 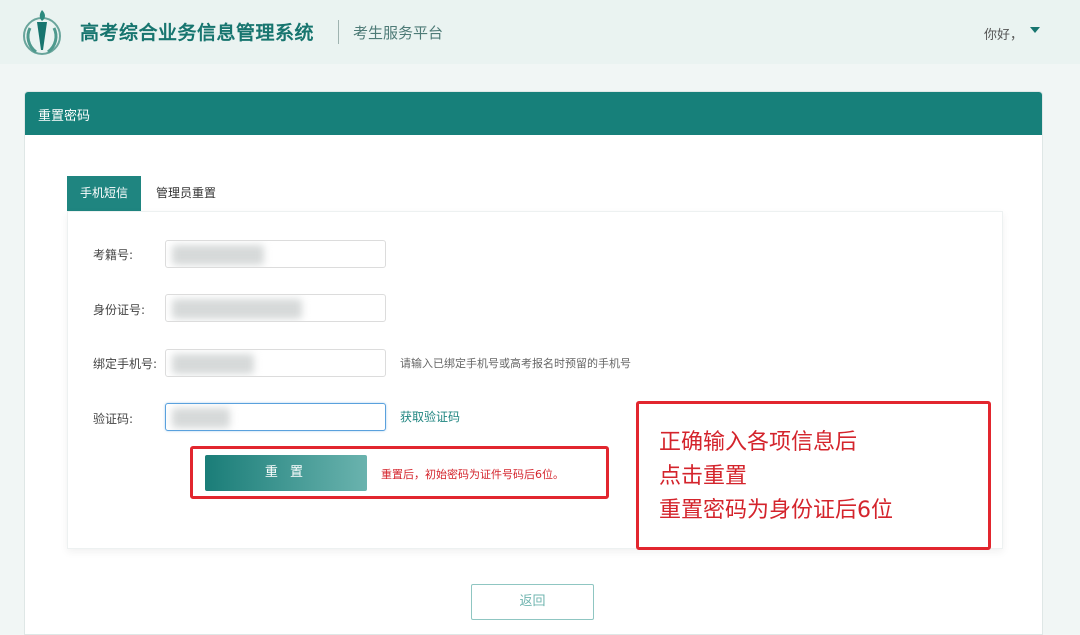 I want to click on platform-subtitle: 考生服务平台, so click(x=398, y=33).